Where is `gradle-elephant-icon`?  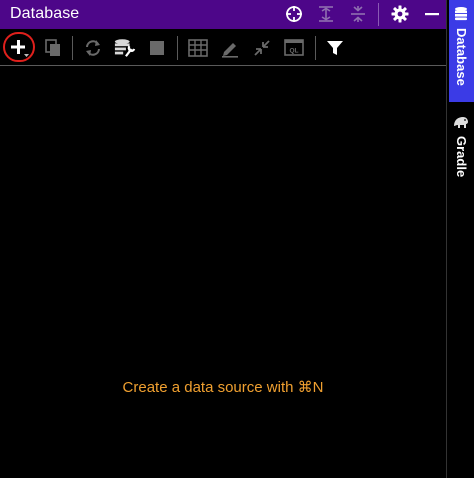
gradle-elephant-icon is located at coordinates (461, 124).